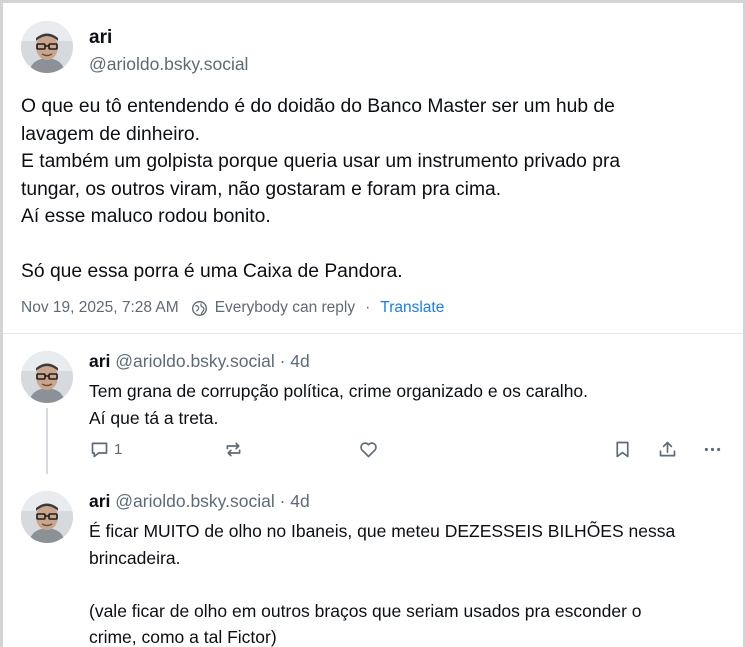 The width and height of the screenshot is (746, 647). I want to click on share-button, so click(667, 449).